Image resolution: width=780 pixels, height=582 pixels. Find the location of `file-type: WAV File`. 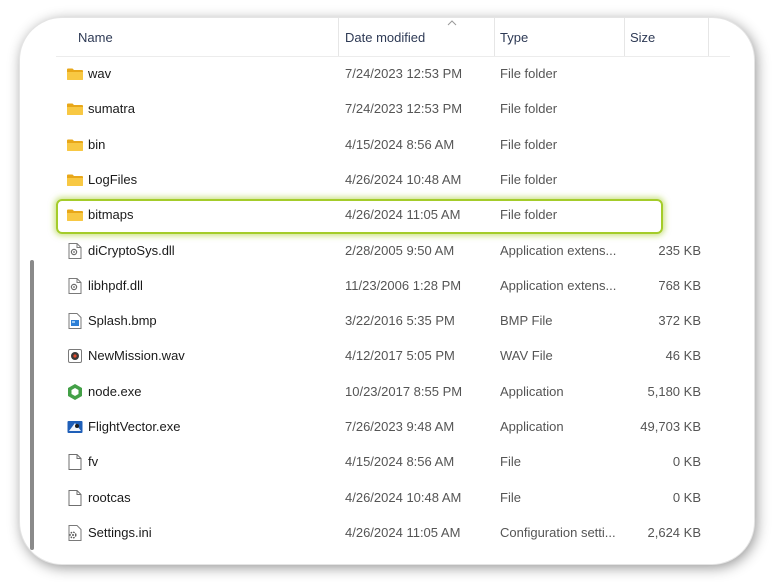

file-type: WAV File is located at coordinates (526, 356).